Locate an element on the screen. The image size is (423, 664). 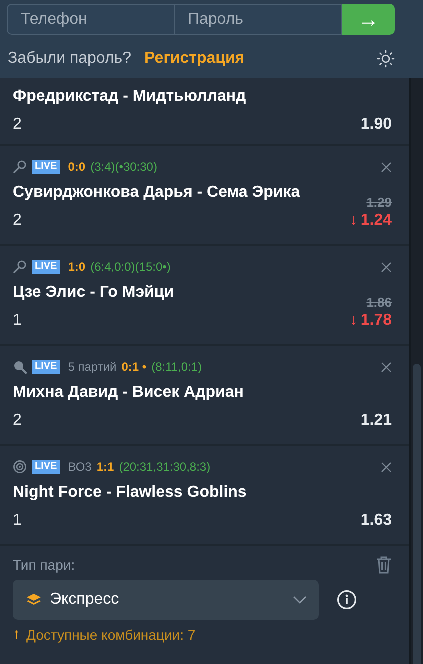
scrollbar-thumb is located at coordinates (417, 514).